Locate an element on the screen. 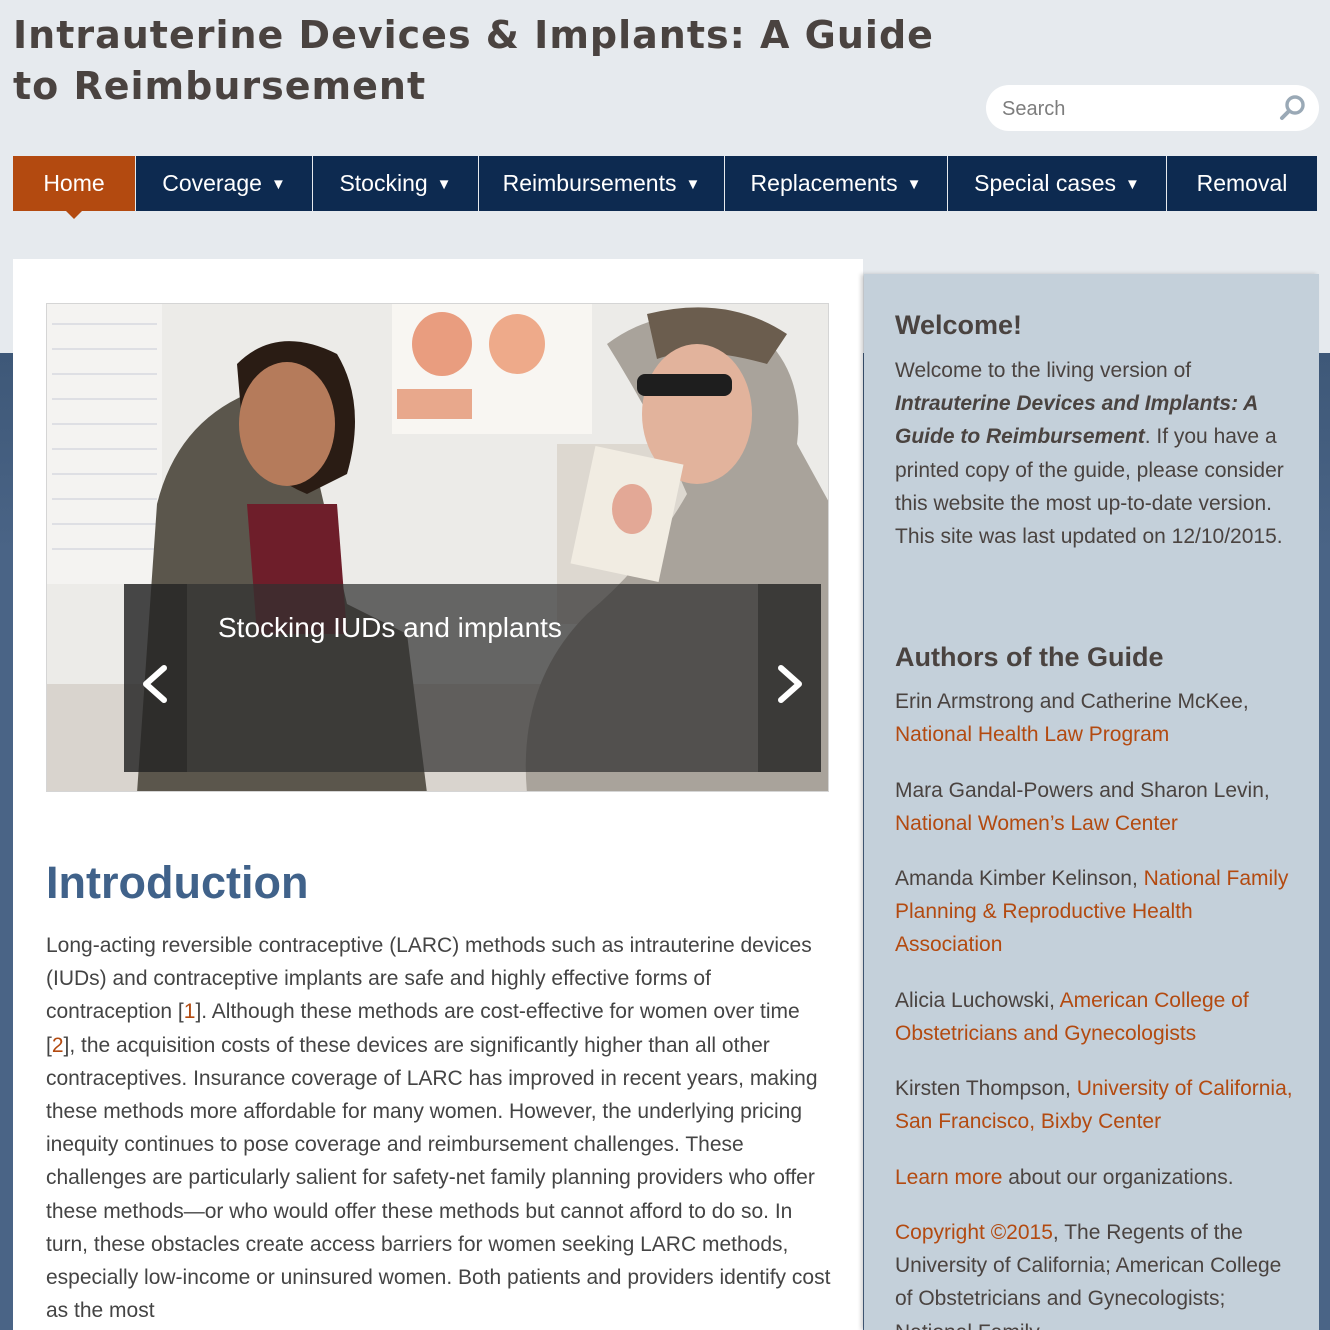 Image resolution: width=1330 pixels, height=1330 pixels. nav-item-special-cases: Special cases ▼ is located at coordinates (1057, 183).